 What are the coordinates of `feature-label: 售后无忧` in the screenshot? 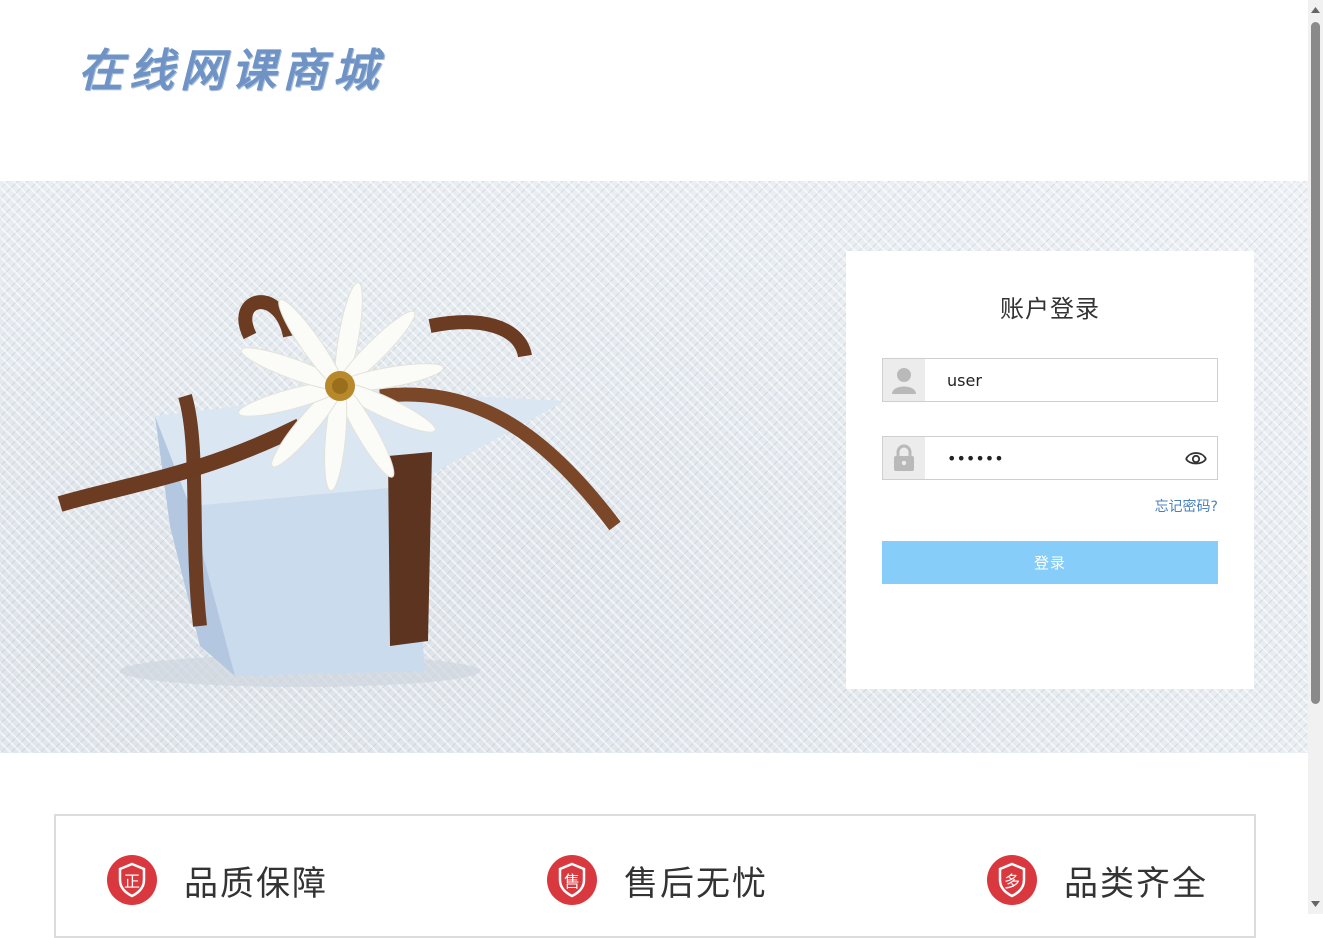 It's located at (696, 883).